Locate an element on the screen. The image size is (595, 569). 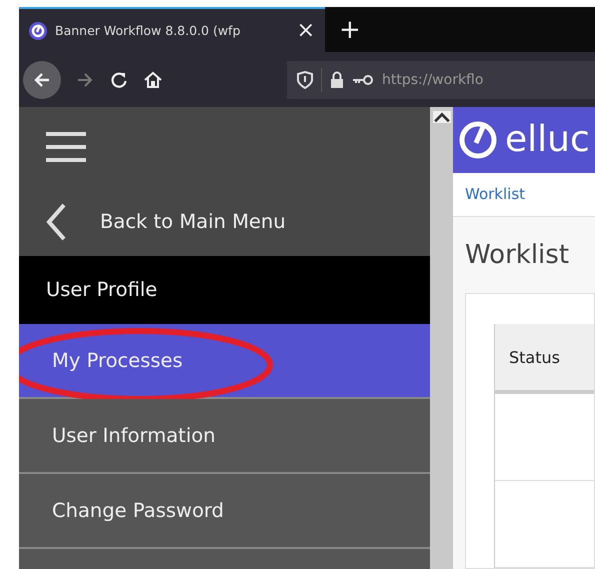
browser-tab: Banner Workflow 8.8.0.0 (wfp × is located at coordinates (172, 29).